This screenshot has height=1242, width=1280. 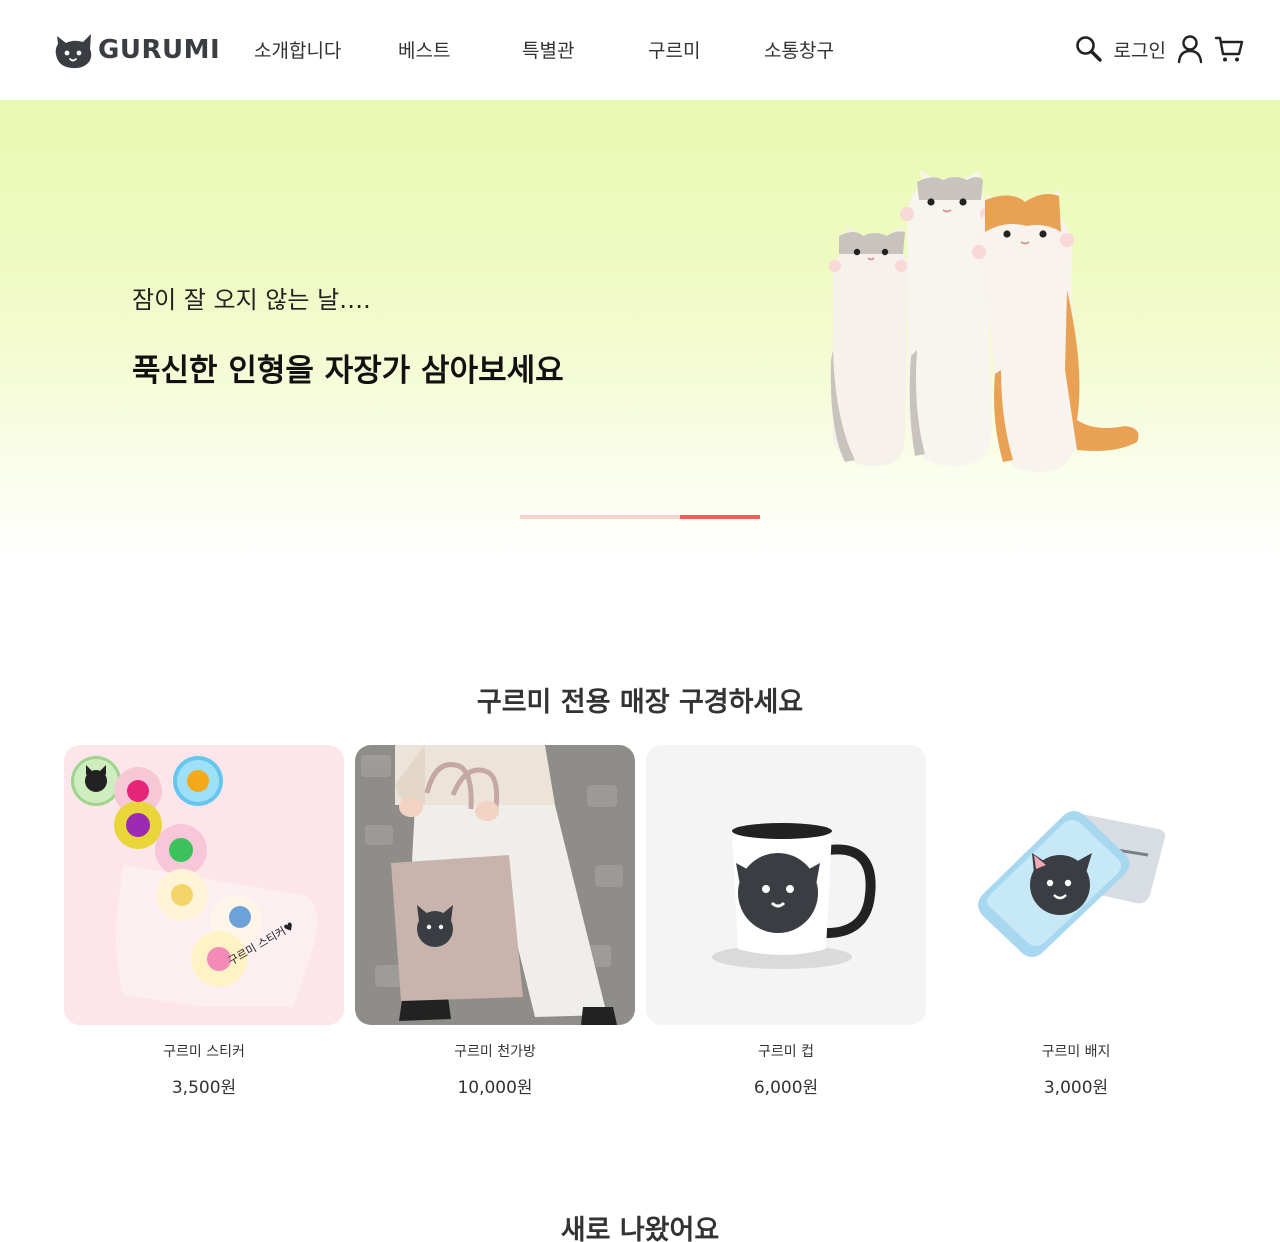 What do you see at coordinates (204, 1088) in the screenshot?
I see `product-price: 3,500원` at bounding box center [204, 1088].